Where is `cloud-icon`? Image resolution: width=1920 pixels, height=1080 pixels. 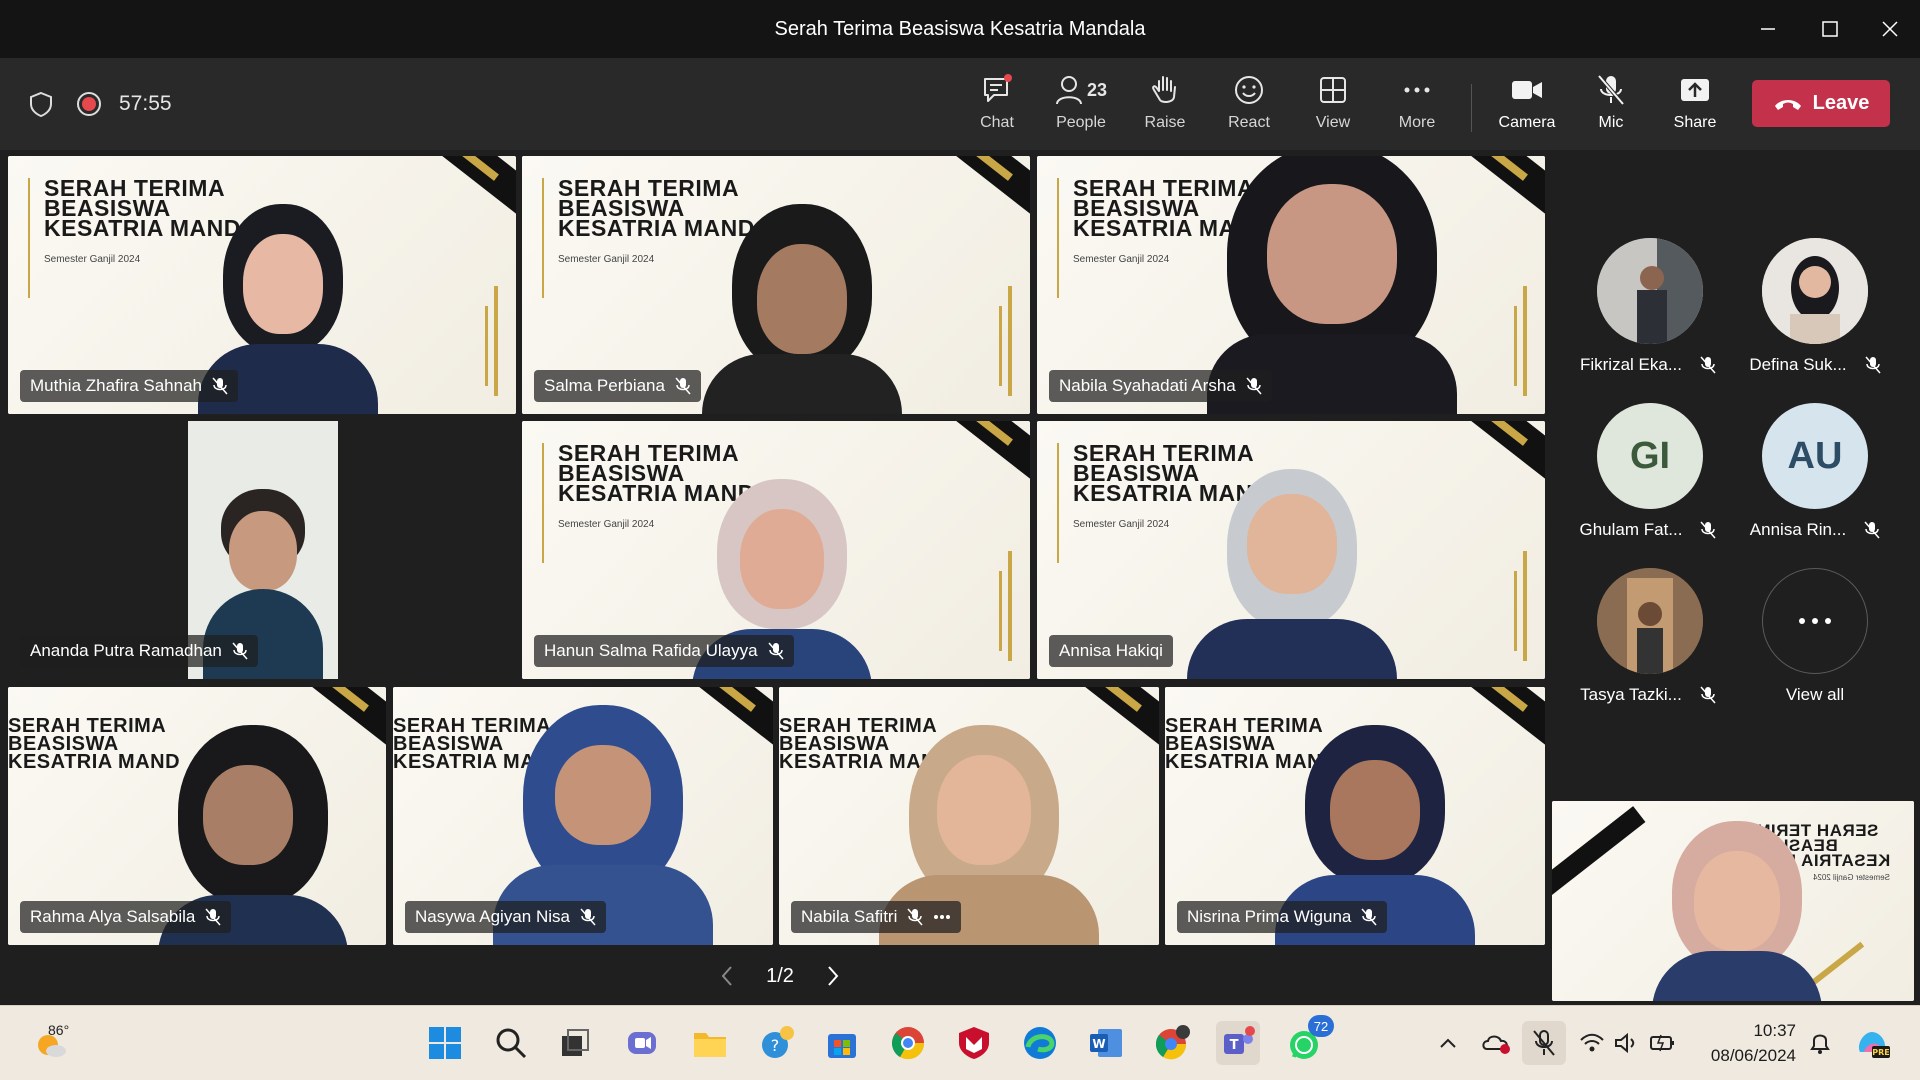 cloud-icon is located at coordinates (1496, 1044).